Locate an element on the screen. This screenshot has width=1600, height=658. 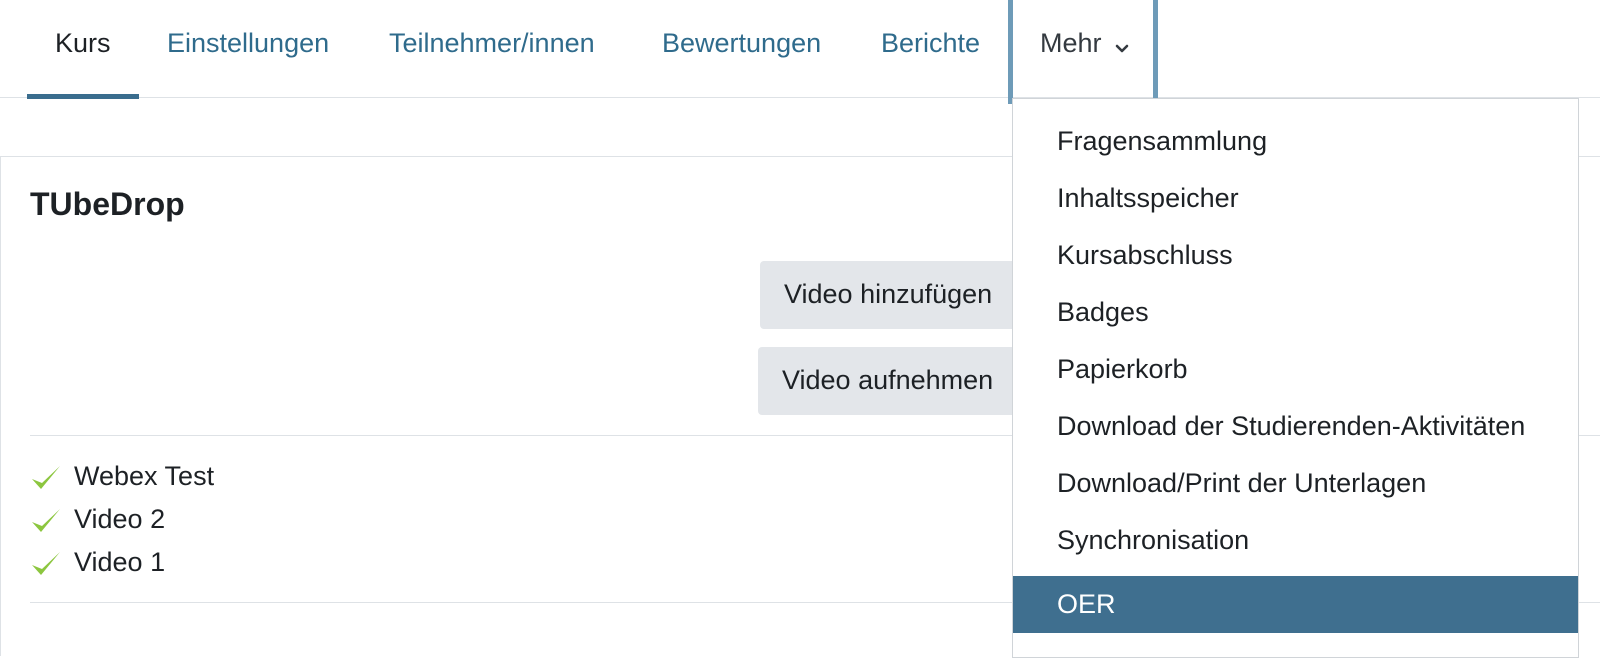
tab-teilnehmer: Teilnehmer/innen is located at coordinates (492, 49).